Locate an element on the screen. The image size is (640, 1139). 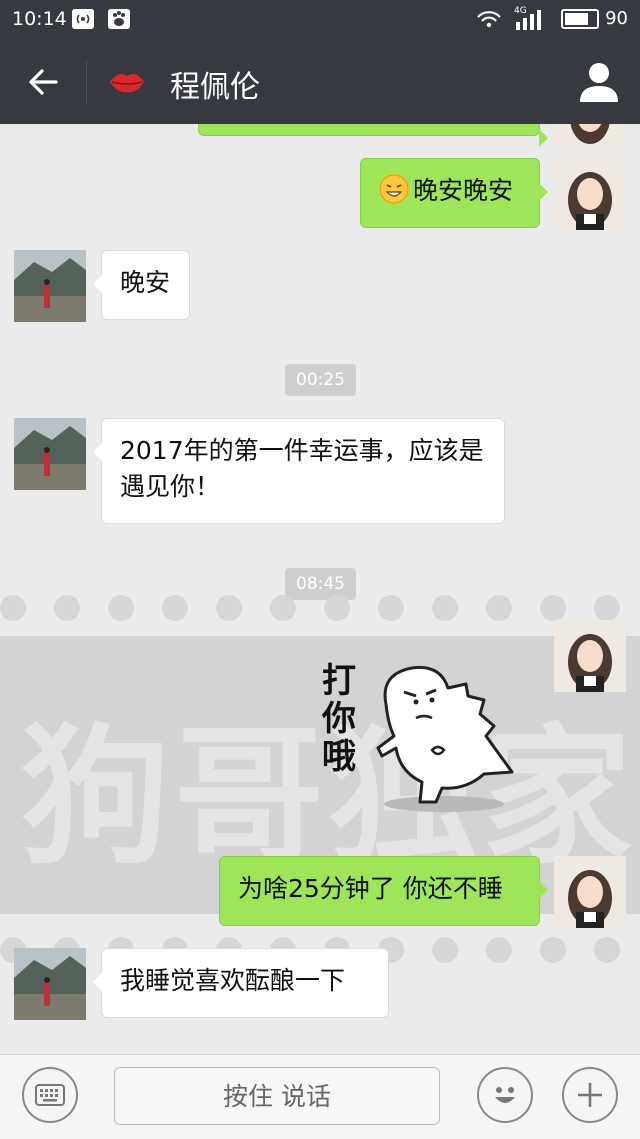
battery-indicator: 90 is located at coordinates (594, 18).